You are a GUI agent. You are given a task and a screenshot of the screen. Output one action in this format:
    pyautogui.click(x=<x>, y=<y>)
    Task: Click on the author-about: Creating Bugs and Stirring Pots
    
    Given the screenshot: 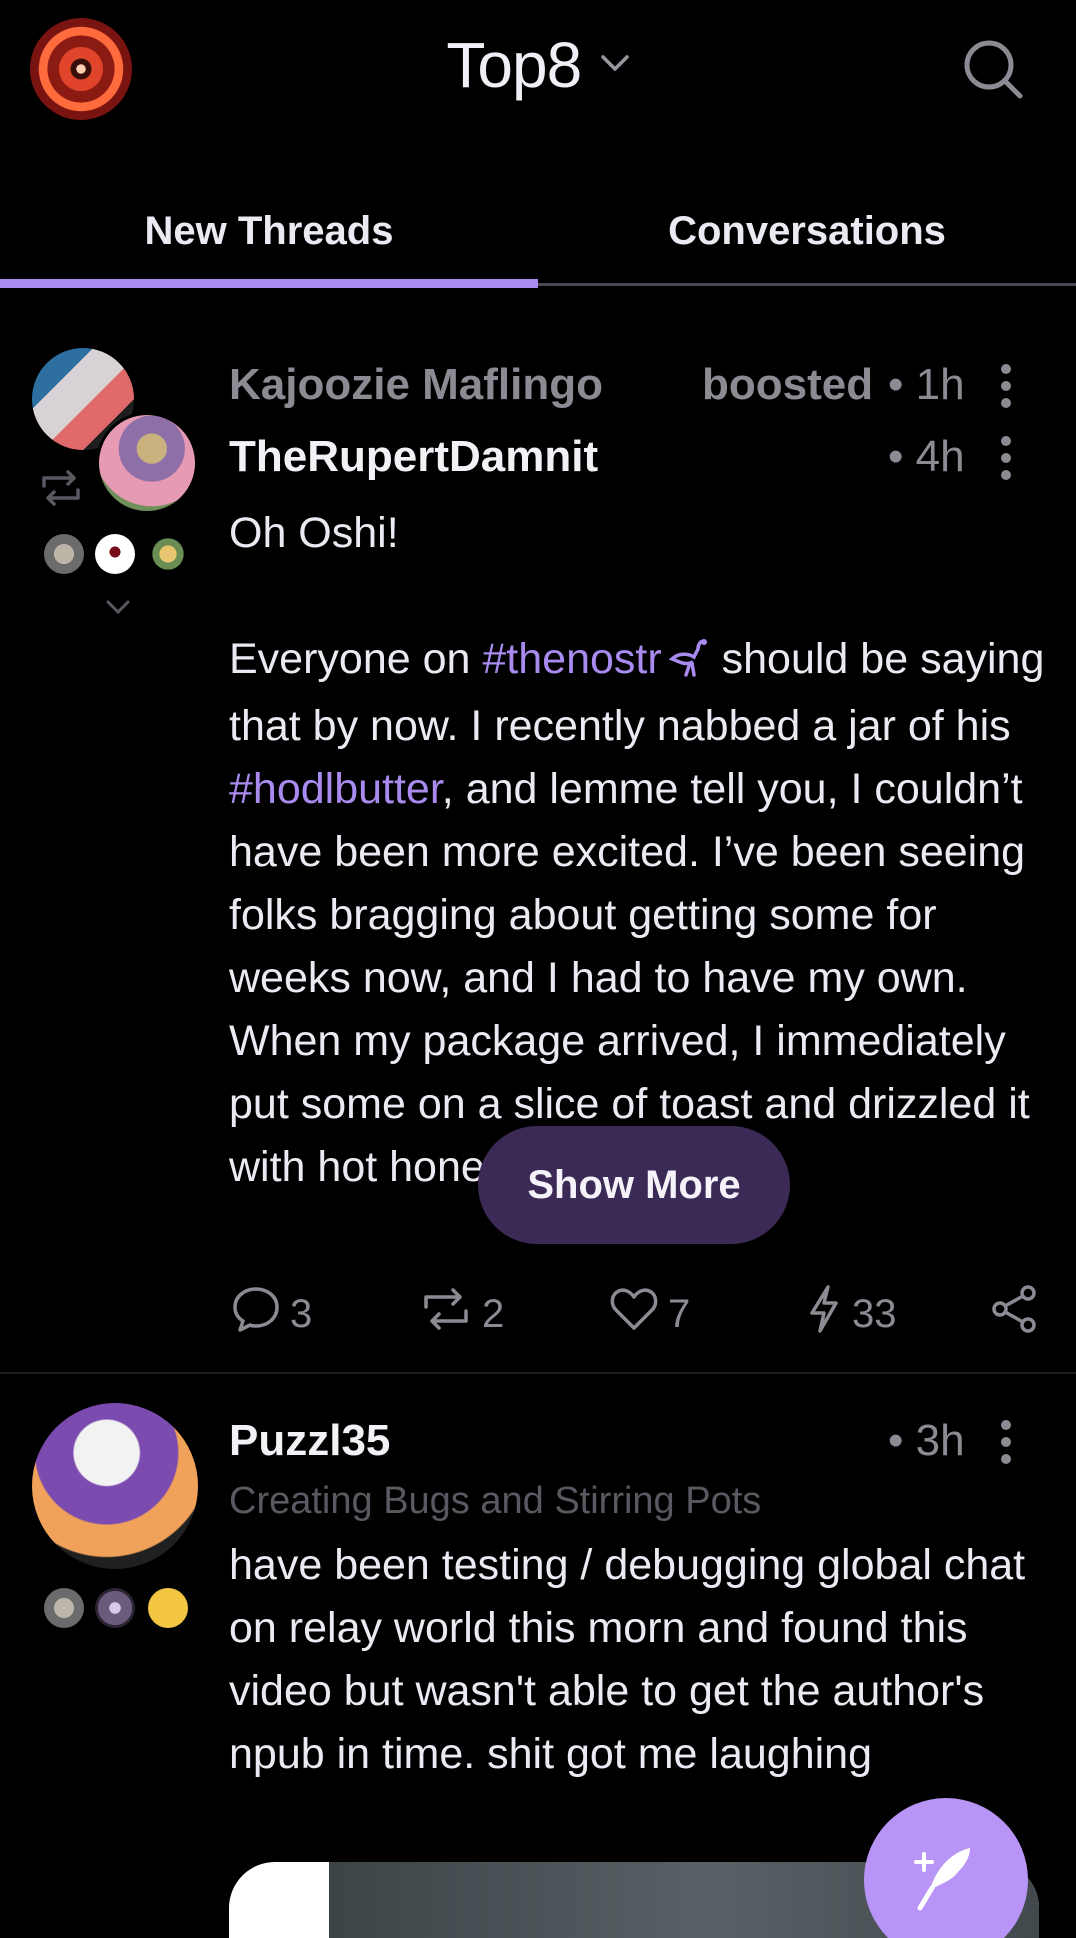 What is the action you would take?
    pyautogui.click(x=495, y=1501)
    